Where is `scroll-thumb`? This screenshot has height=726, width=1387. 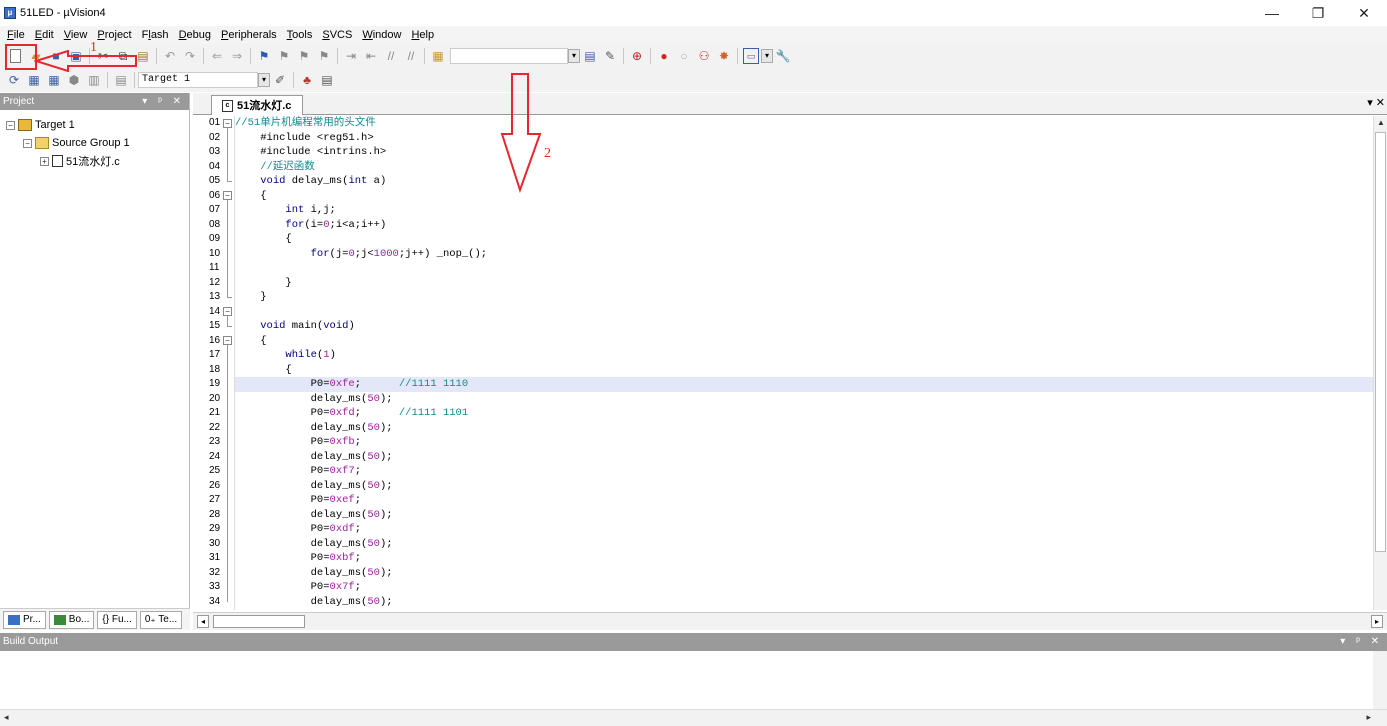 scroll-thumb is located at coordinates (1380, 342).